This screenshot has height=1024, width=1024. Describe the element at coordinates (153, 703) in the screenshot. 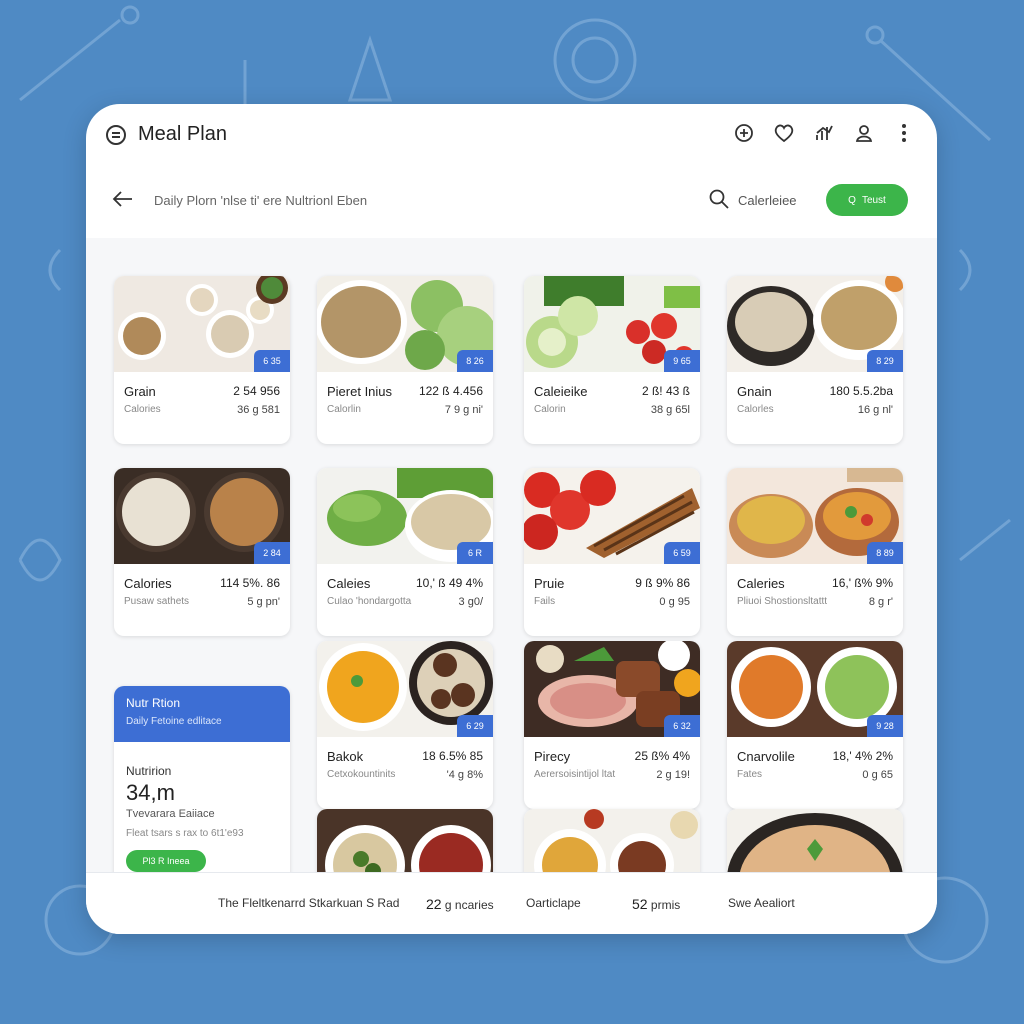

I see `panel-title: Nutr Rtion` at that location.